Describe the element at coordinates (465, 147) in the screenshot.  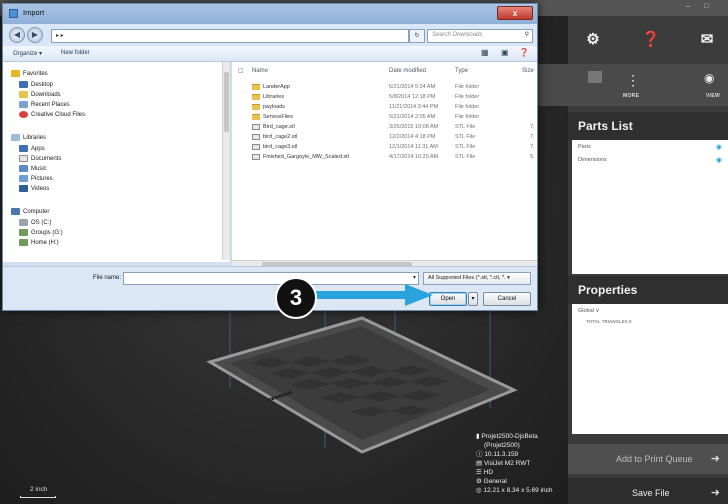
I see `file-type: STL File` at that location.